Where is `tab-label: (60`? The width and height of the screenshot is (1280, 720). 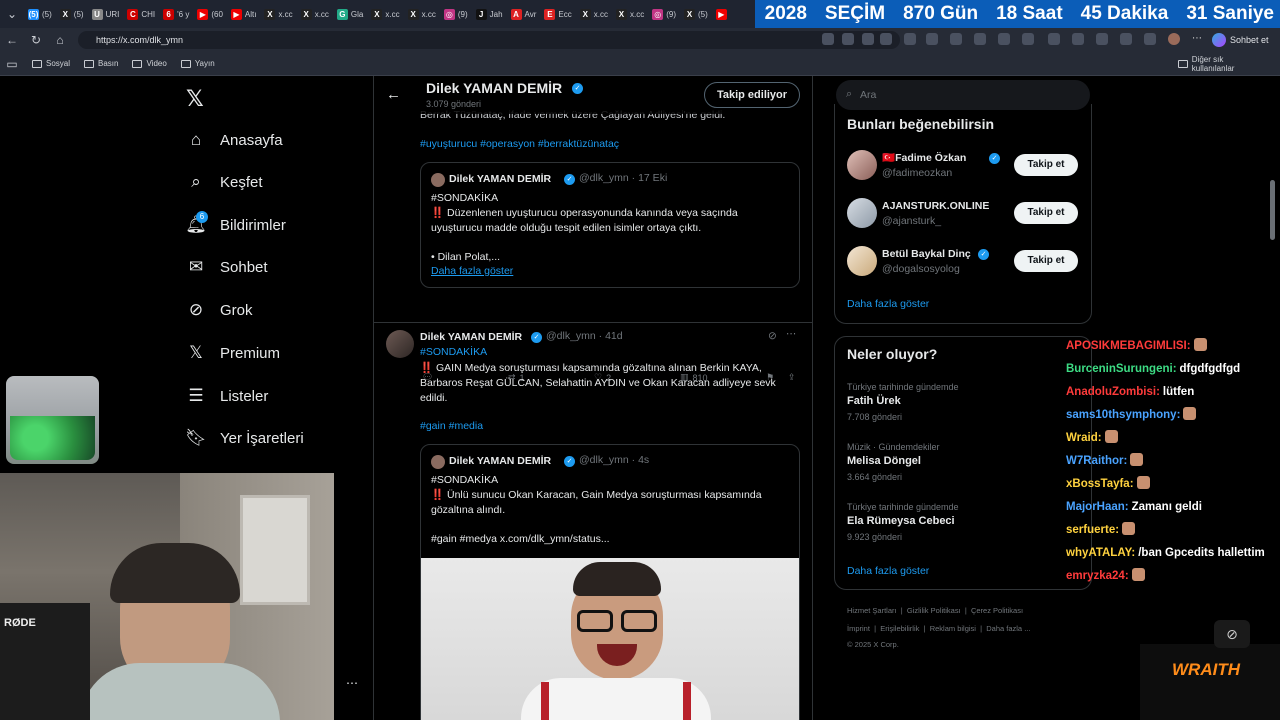
tab-label: (60 is located at coordinates (217, 14).